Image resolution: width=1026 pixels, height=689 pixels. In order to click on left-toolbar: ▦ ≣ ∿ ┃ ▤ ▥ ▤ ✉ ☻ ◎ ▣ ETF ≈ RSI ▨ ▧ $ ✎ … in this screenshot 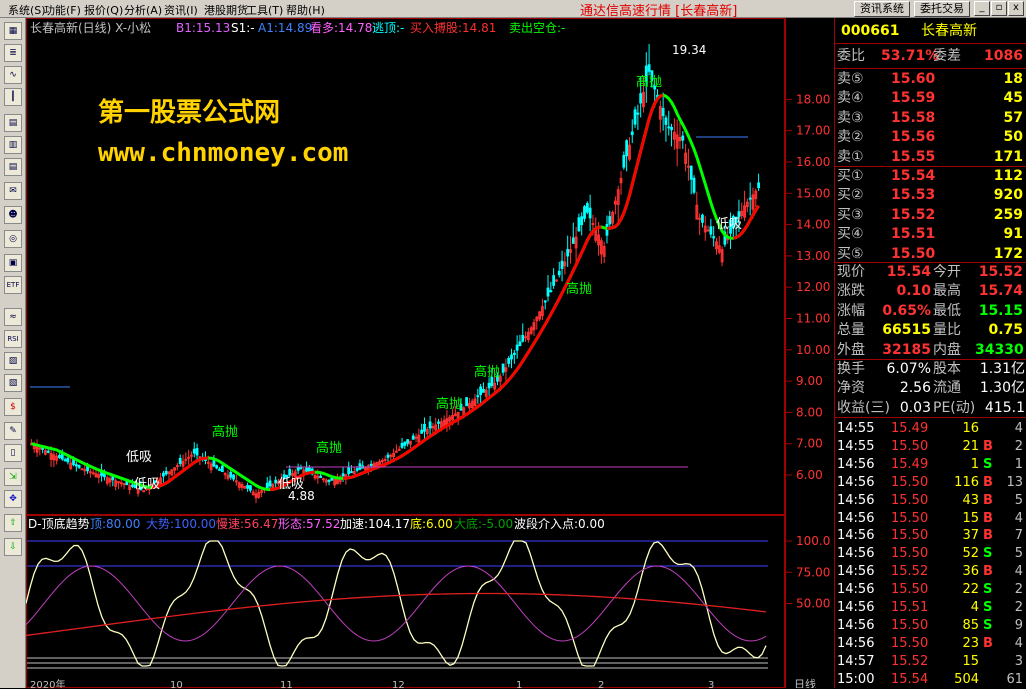, I will do `click(13, 353)`.